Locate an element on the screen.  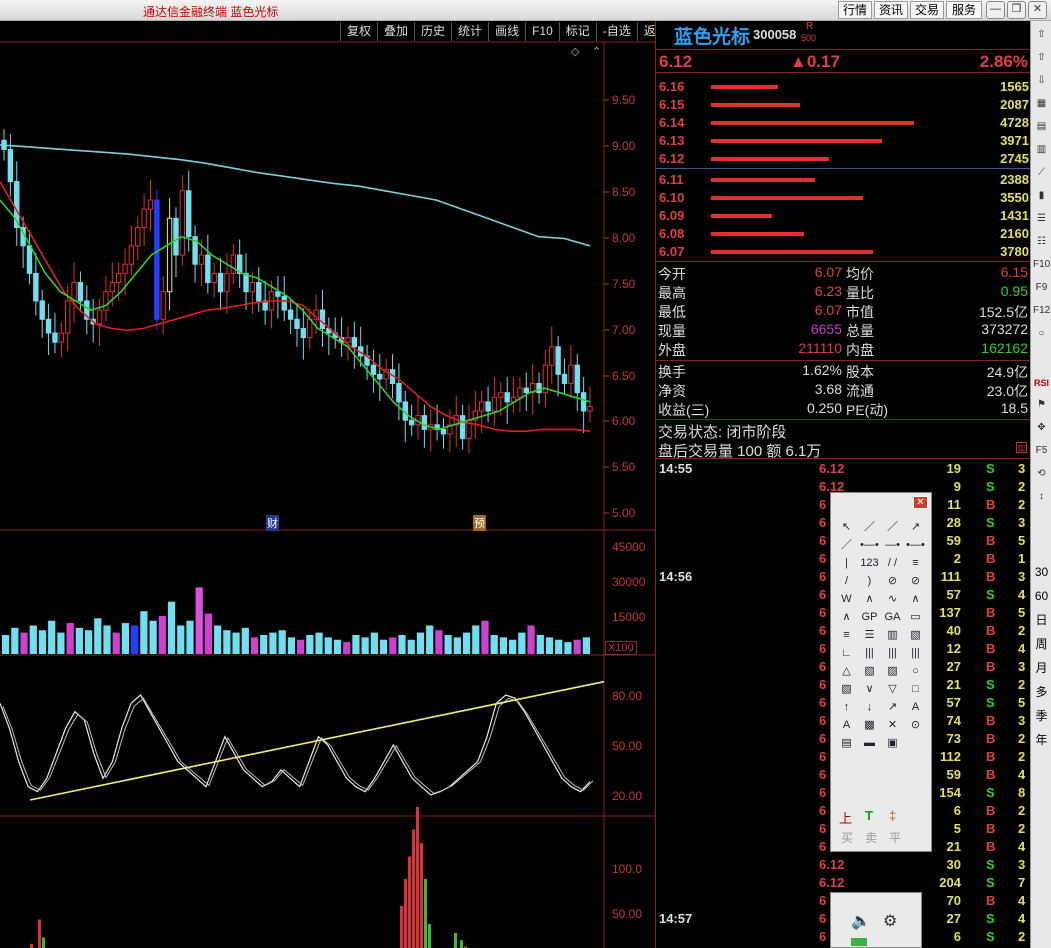
orderbook-row: 6.15 2087 is located at coordinates (843, 105).